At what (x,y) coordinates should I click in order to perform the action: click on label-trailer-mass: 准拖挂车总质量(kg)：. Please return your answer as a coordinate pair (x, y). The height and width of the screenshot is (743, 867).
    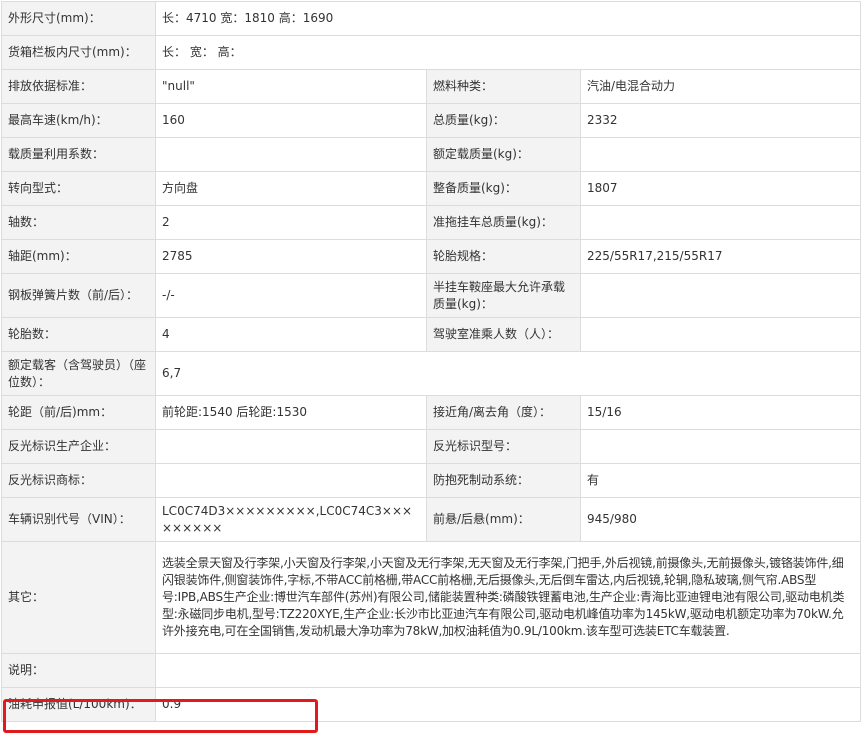
    Looking at the image, I should click on (503, 222).